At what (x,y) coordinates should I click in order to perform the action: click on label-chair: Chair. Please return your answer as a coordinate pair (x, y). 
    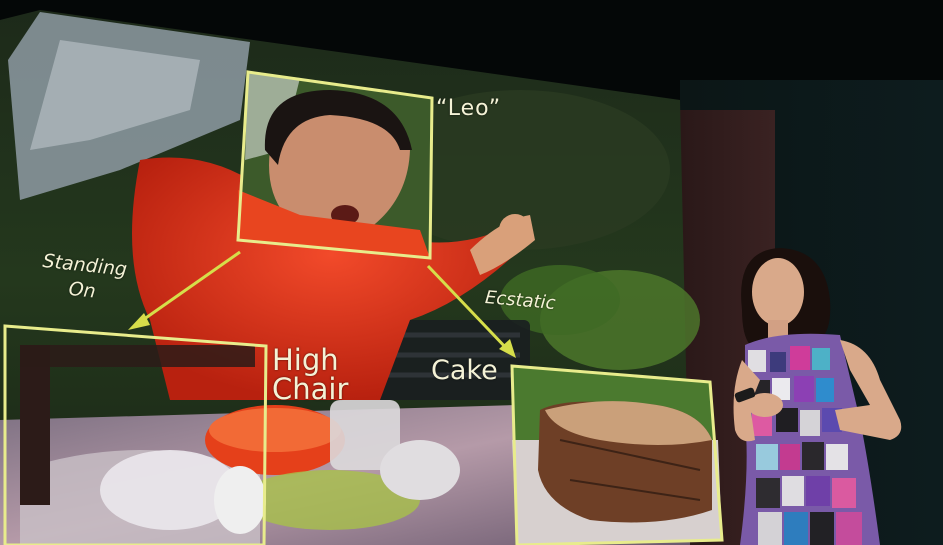
    Looking at the image, I should click on (310, 389).